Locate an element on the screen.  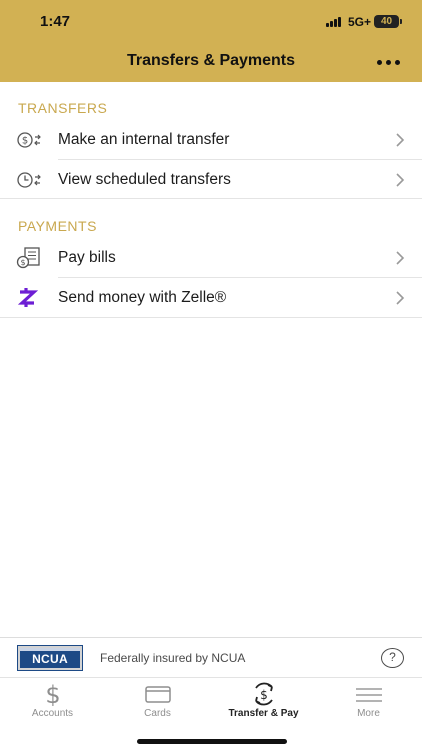
card-icon is located at coordinates (158, 694).